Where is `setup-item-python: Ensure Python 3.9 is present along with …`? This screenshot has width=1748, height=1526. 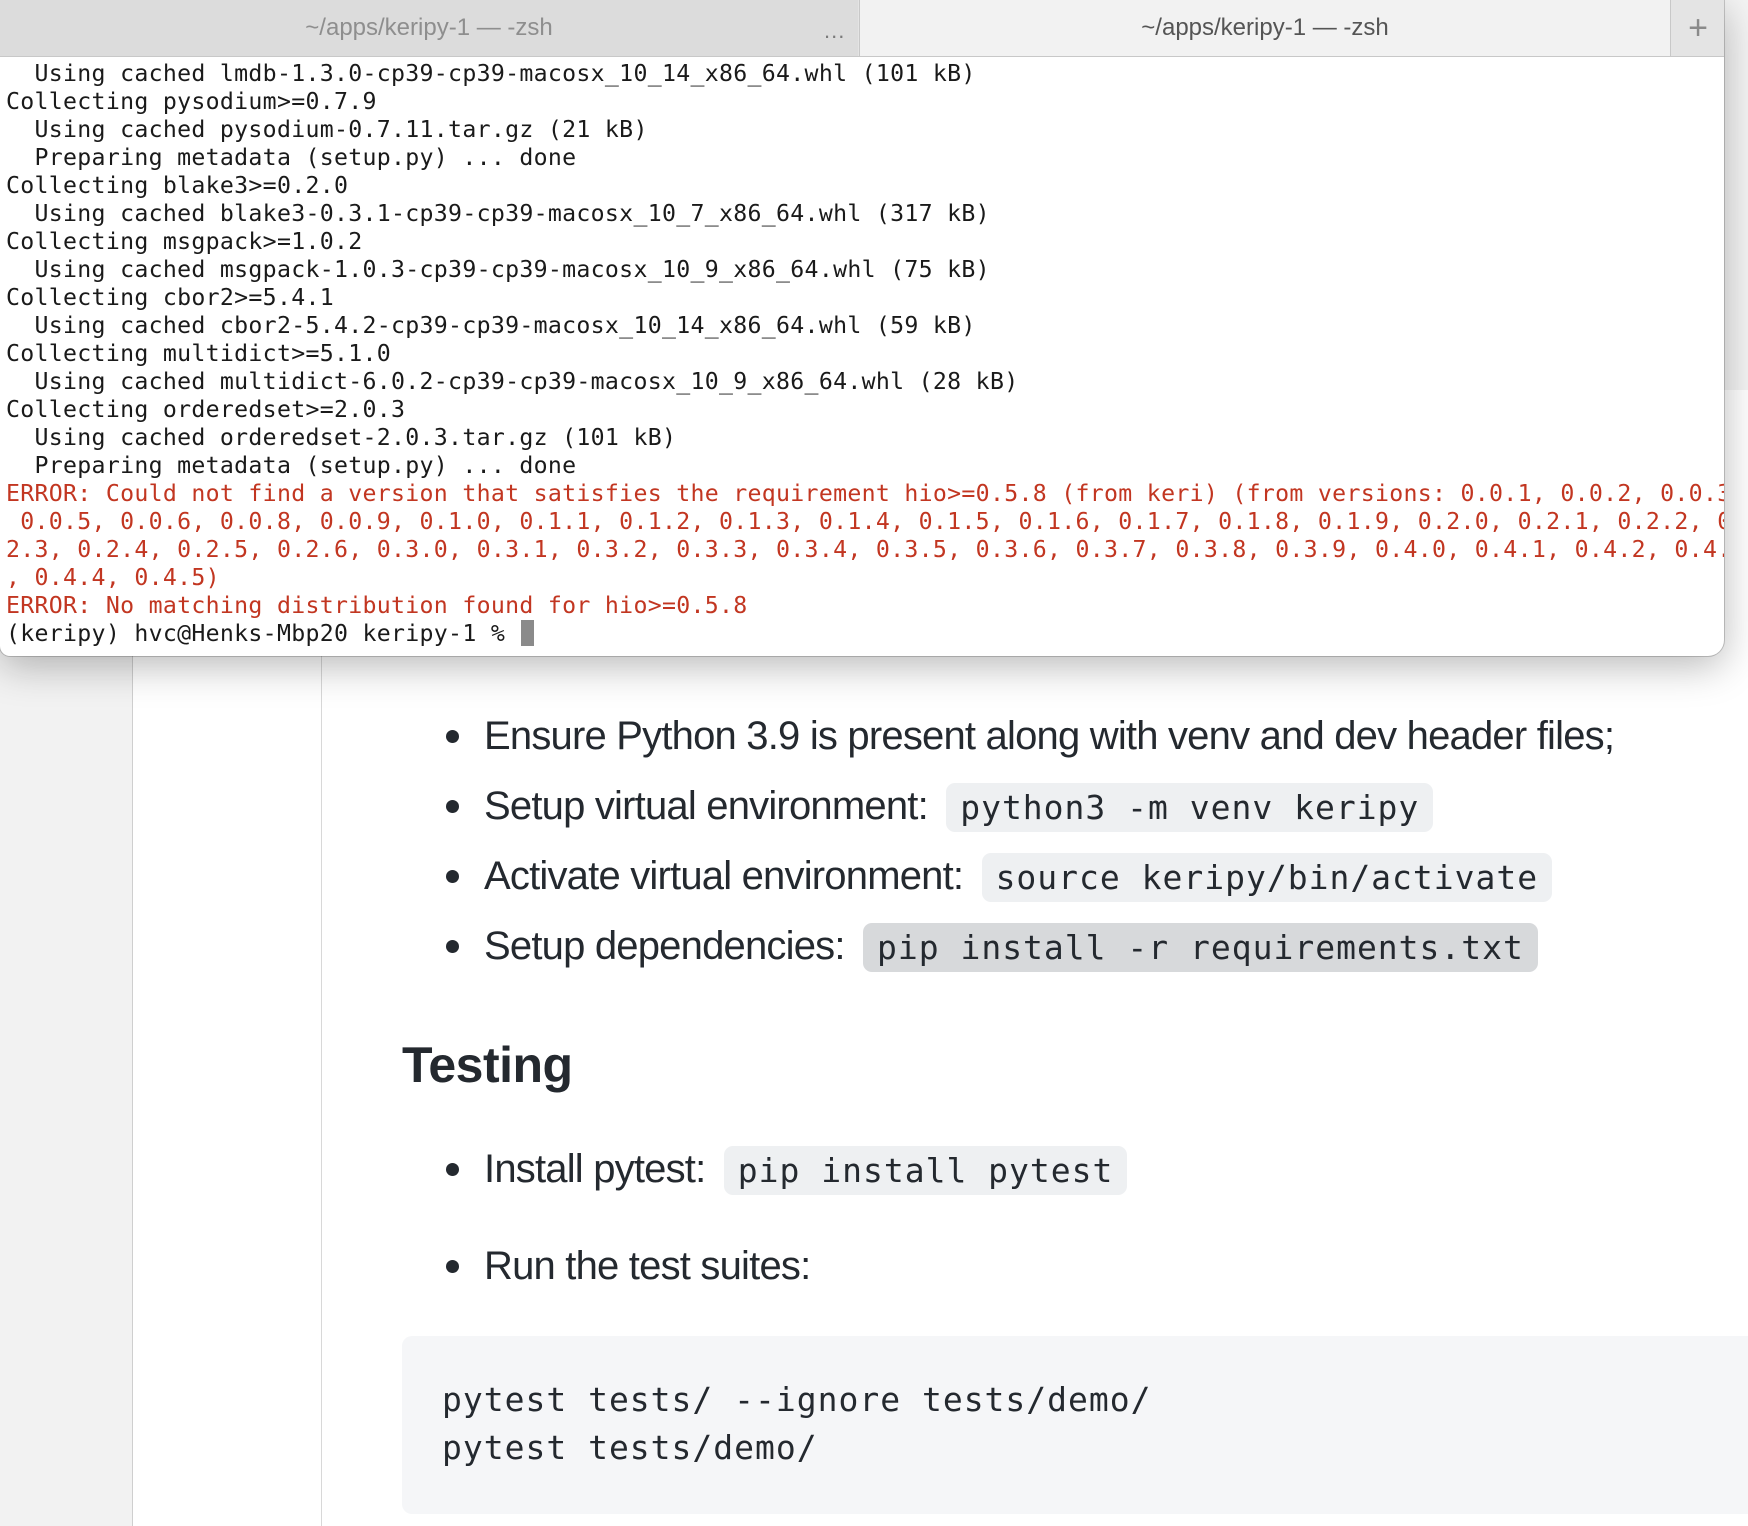 setup-item-python: Ensure Python 3.9 is present along with … is located at coordinates (1030, 736).